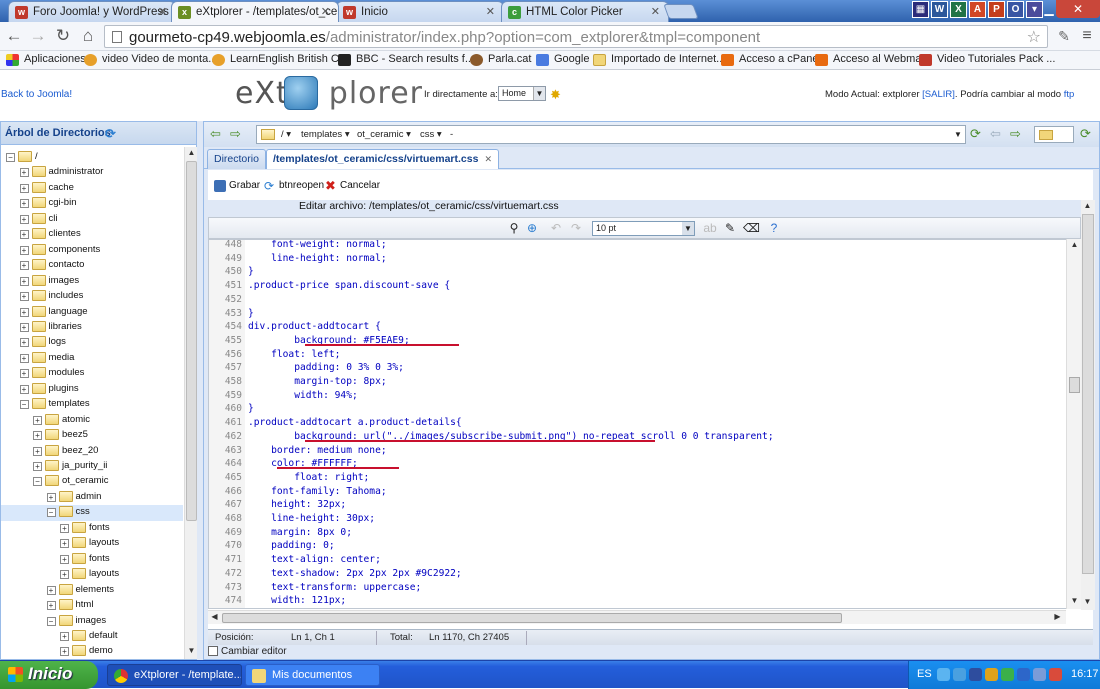 This screenshot has height=689, width=1100. Describe the element at coordinates (730, 228) in the screenshot. I see `wand-icon: ✎` at that location.